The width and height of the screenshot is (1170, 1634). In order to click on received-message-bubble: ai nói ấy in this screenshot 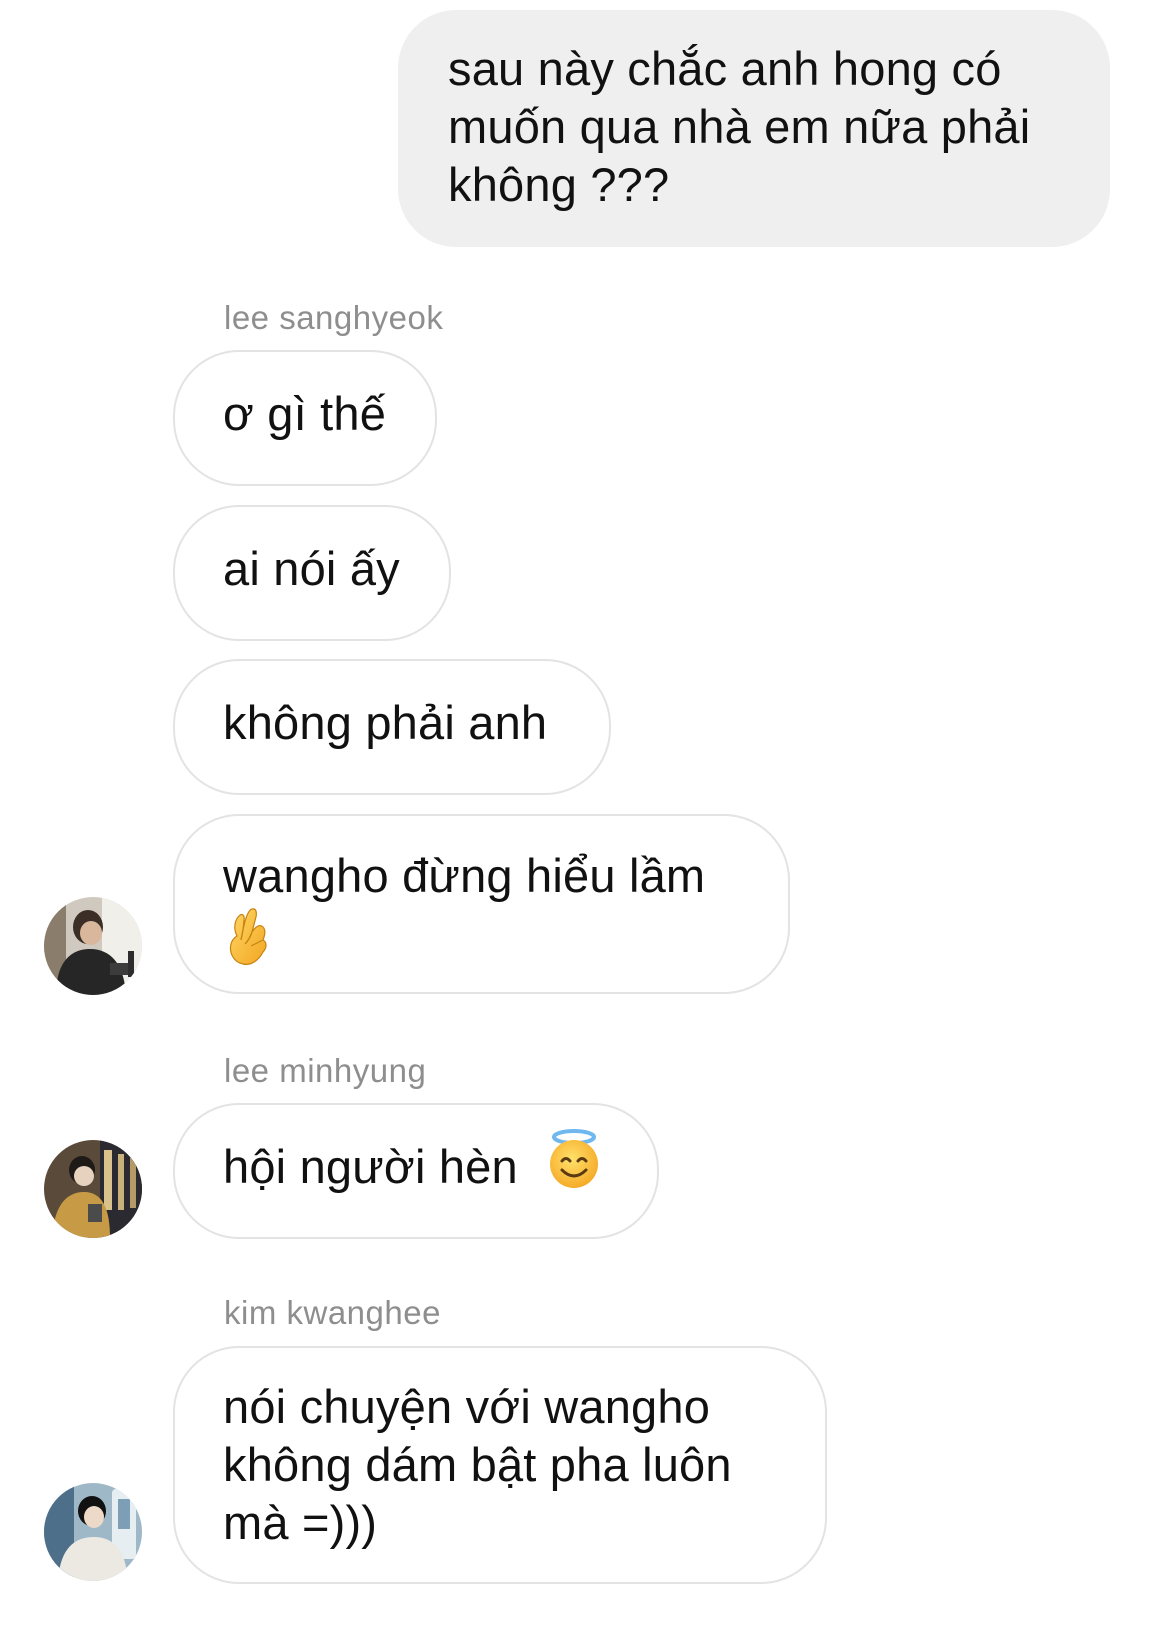, I will do `click(312, 573)`.